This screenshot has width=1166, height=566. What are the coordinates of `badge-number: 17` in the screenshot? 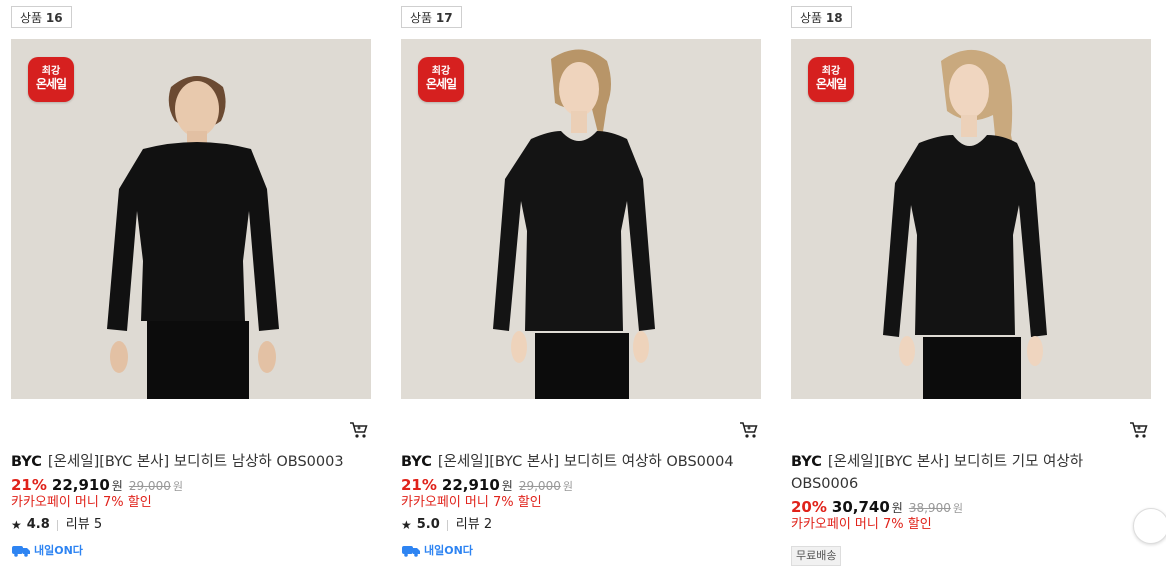 It's located at (444, 18).